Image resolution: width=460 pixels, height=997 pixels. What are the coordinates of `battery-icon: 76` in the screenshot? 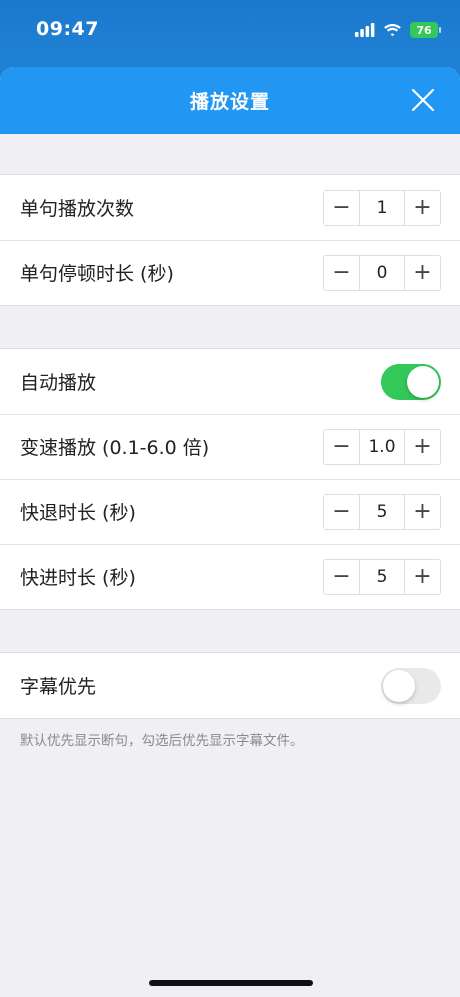 It's located at (425, 30).